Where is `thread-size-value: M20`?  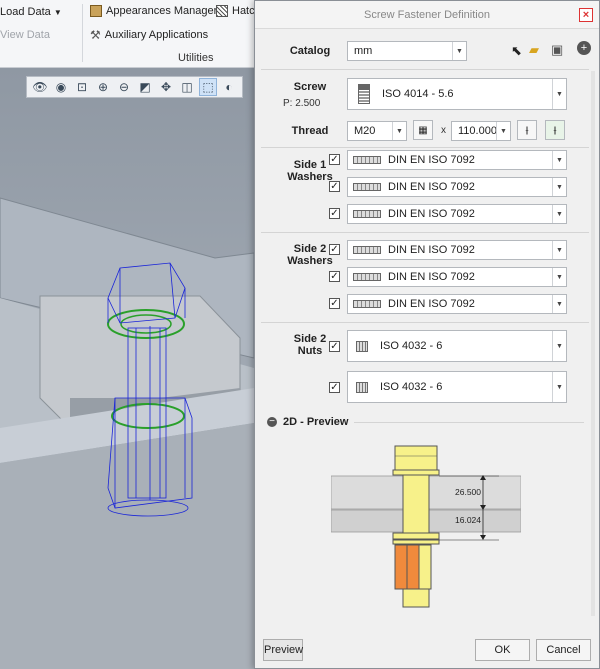 thread-size-value: M20 is located at coordinates (365, 131).